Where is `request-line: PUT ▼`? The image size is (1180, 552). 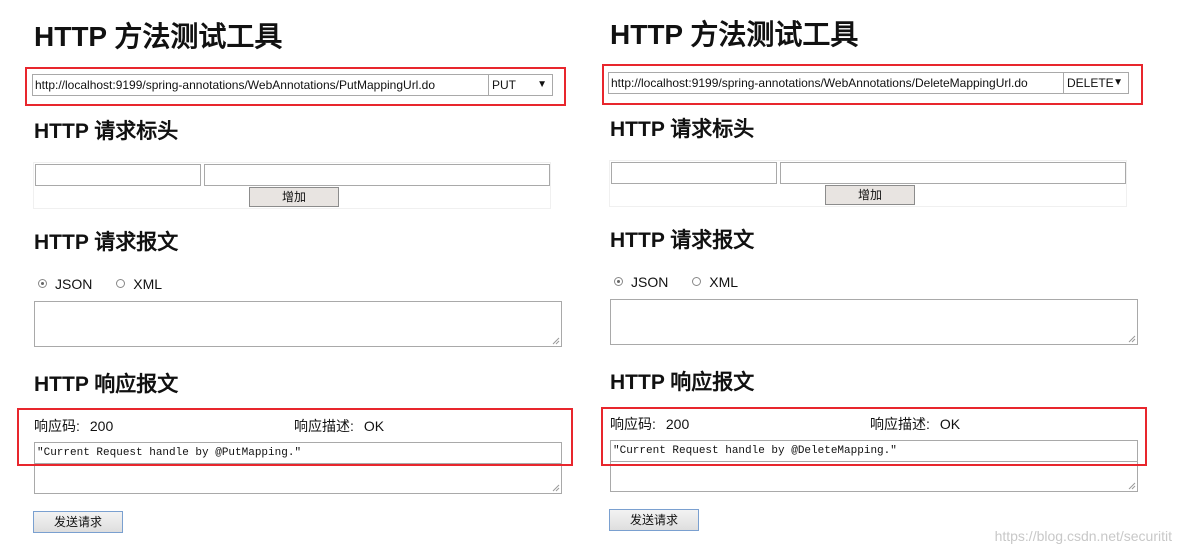 request-line: PUT ▼ is located at coordinates (292, 85).